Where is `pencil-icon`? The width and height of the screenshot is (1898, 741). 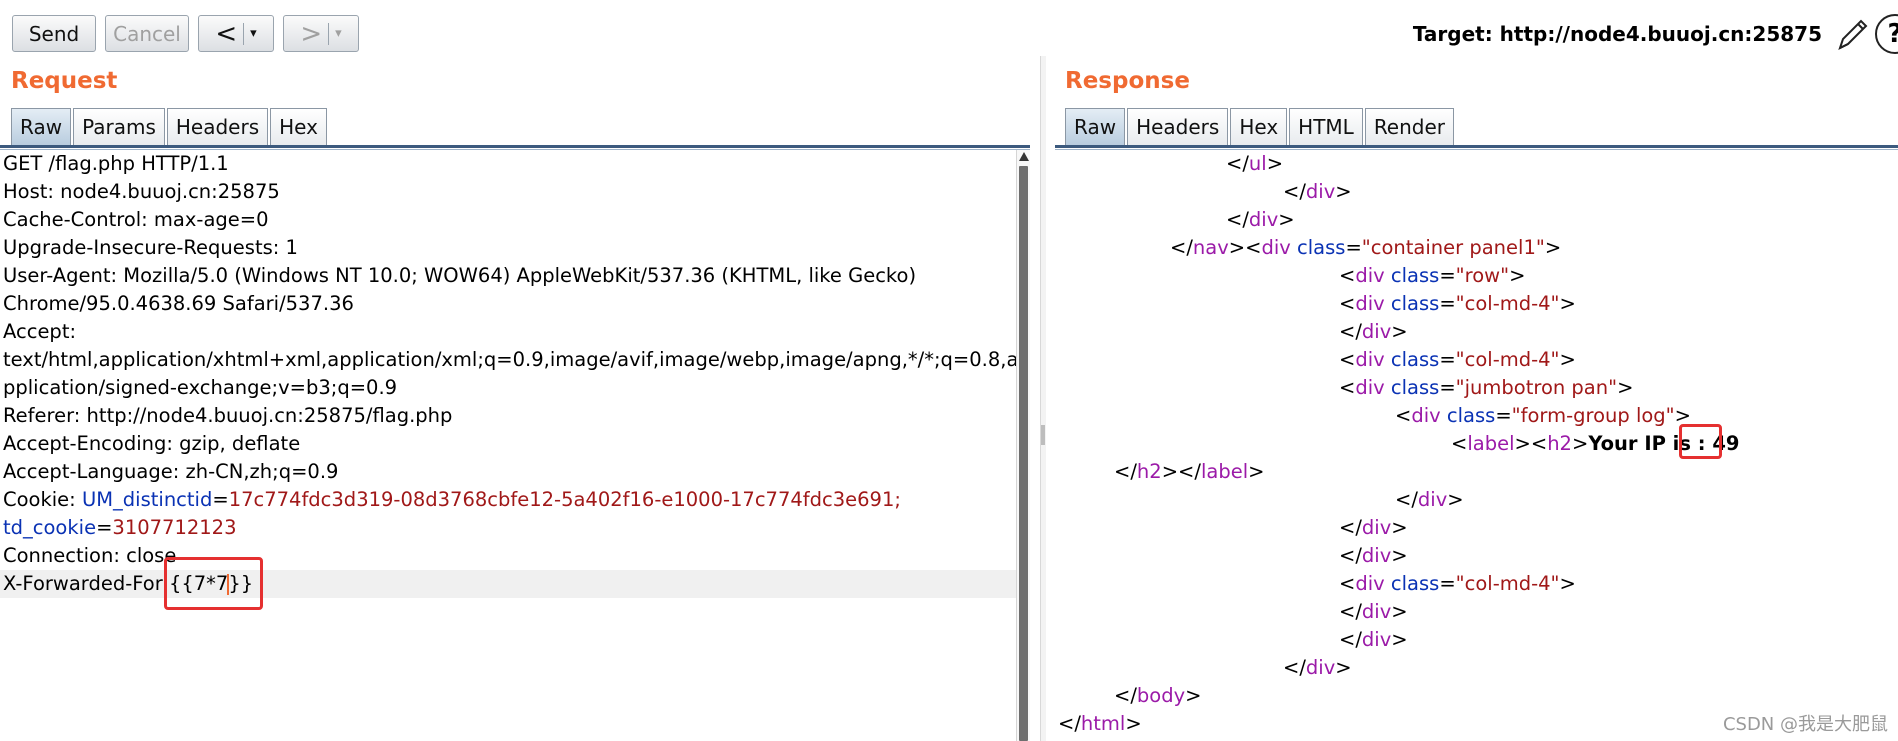
pencil-icon is located at coordinates (1852, 34).